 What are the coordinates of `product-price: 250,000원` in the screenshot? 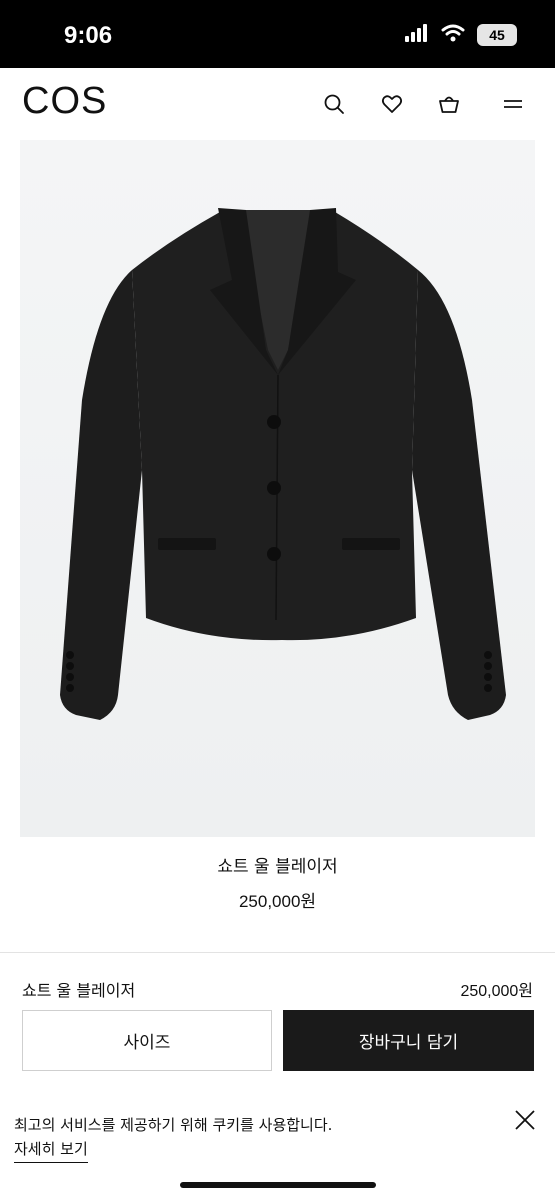 It's located at (277, 901).